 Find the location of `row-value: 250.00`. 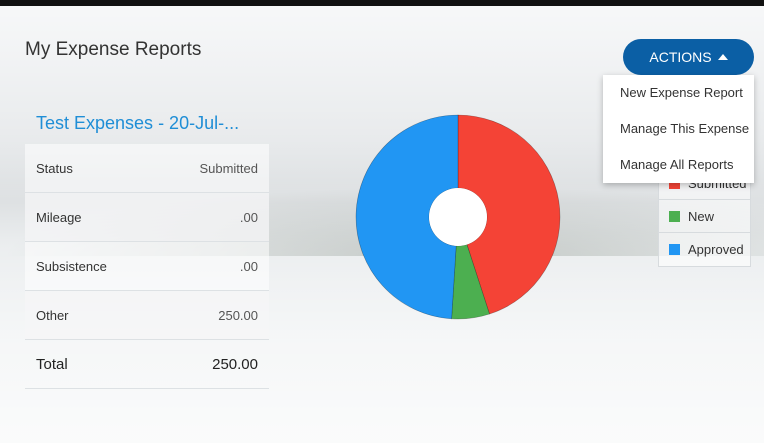

row-value: 250.00 is located at coordinates (212, 315).